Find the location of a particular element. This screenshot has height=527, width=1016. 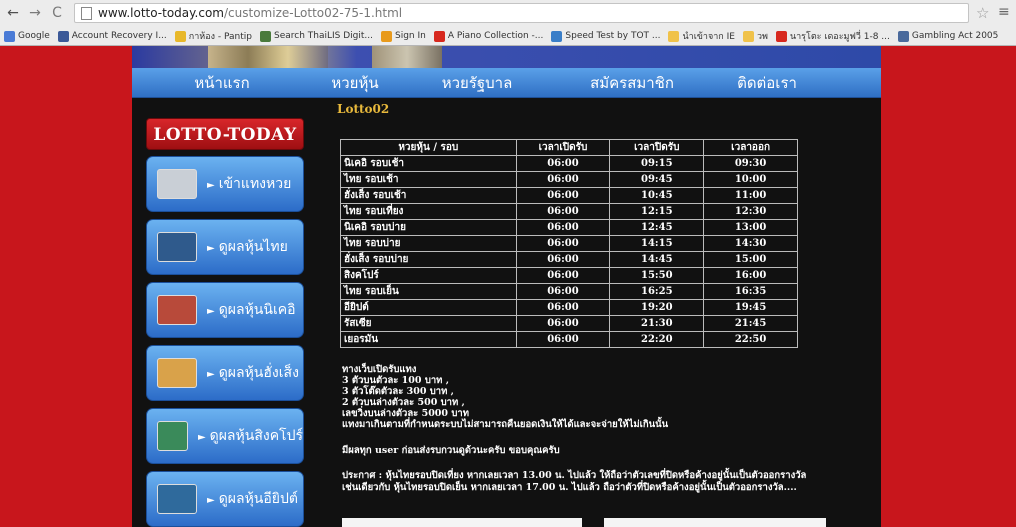

table-cell: 10:45 is located at coordinates (657, 195).